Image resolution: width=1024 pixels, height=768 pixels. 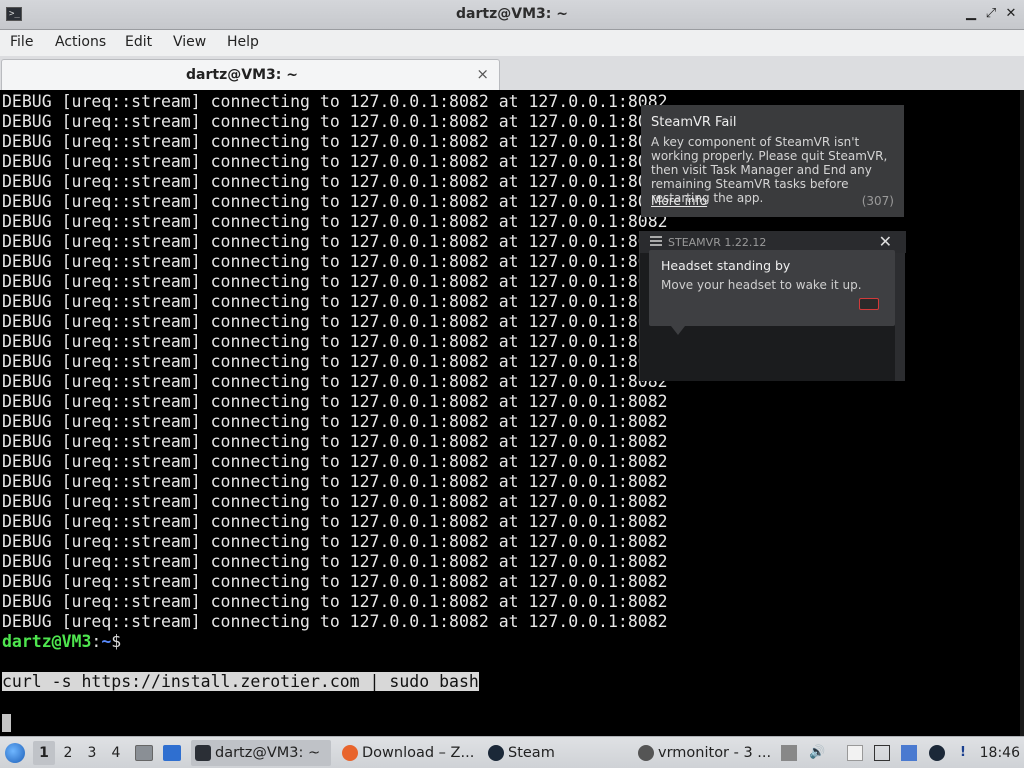 I want to click on shell-prompt: dartz@VM3:~$, so click(x=61, y=642).